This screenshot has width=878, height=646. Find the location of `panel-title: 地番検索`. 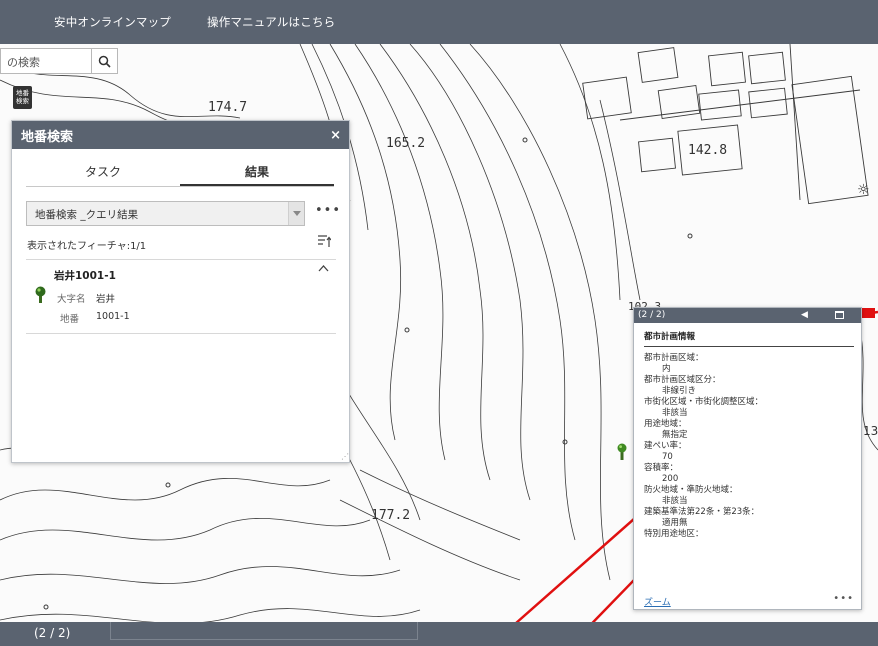

panel-title: 地番検索 is located at coordinates (47, 137).